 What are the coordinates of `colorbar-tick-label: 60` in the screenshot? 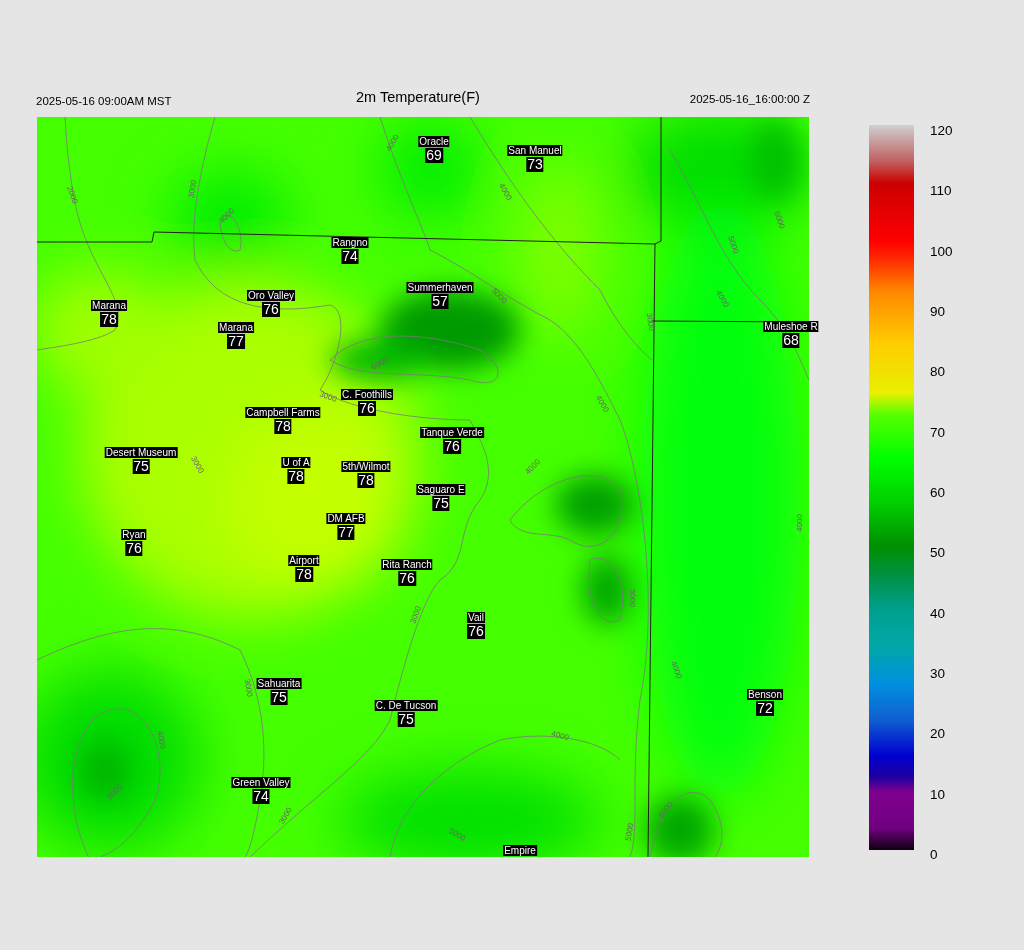 It's located at (938, 492).